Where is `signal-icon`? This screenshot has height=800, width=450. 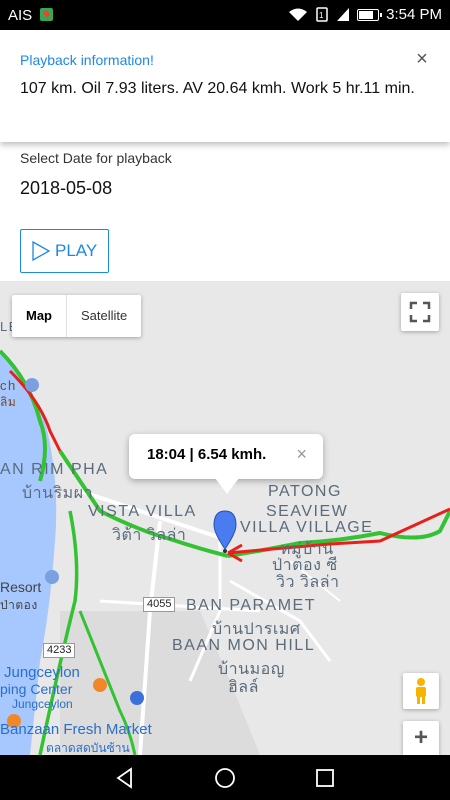
signal-icon is located at coordinates (343, 14).